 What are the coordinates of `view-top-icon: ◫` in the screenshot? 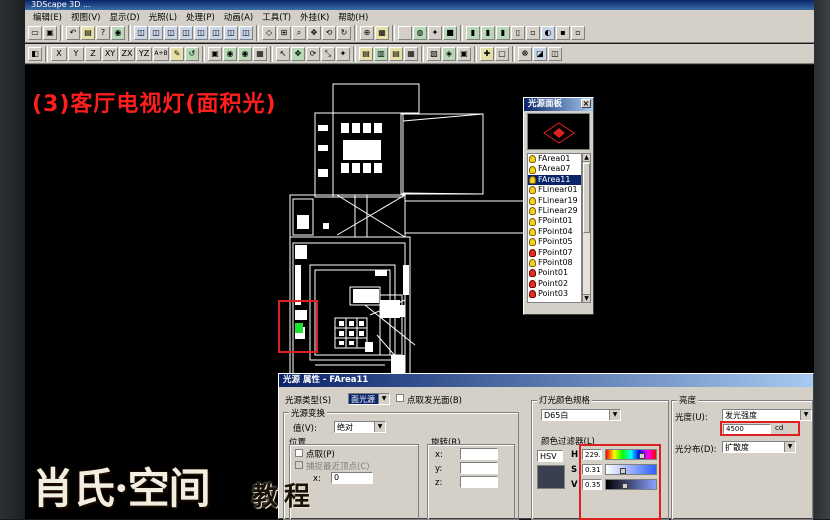 It's located at (201, 32).